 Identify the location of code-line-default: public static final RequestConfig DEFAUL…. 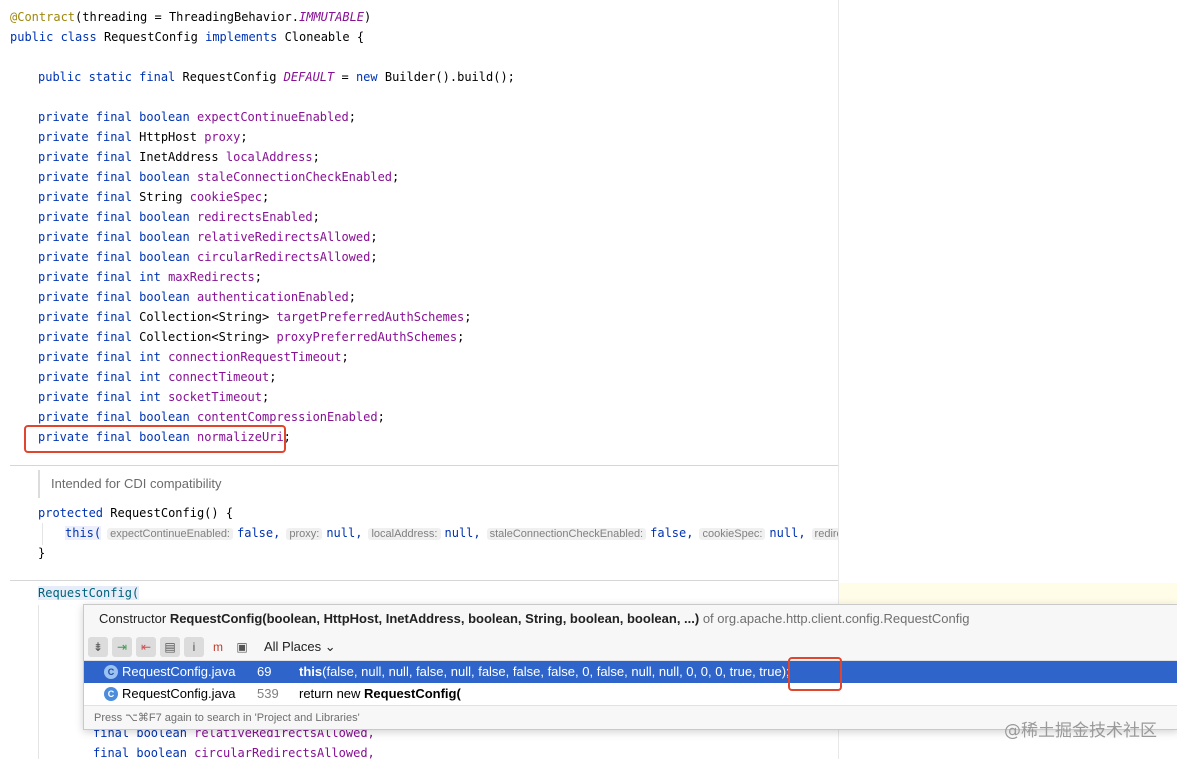
(276, 77).